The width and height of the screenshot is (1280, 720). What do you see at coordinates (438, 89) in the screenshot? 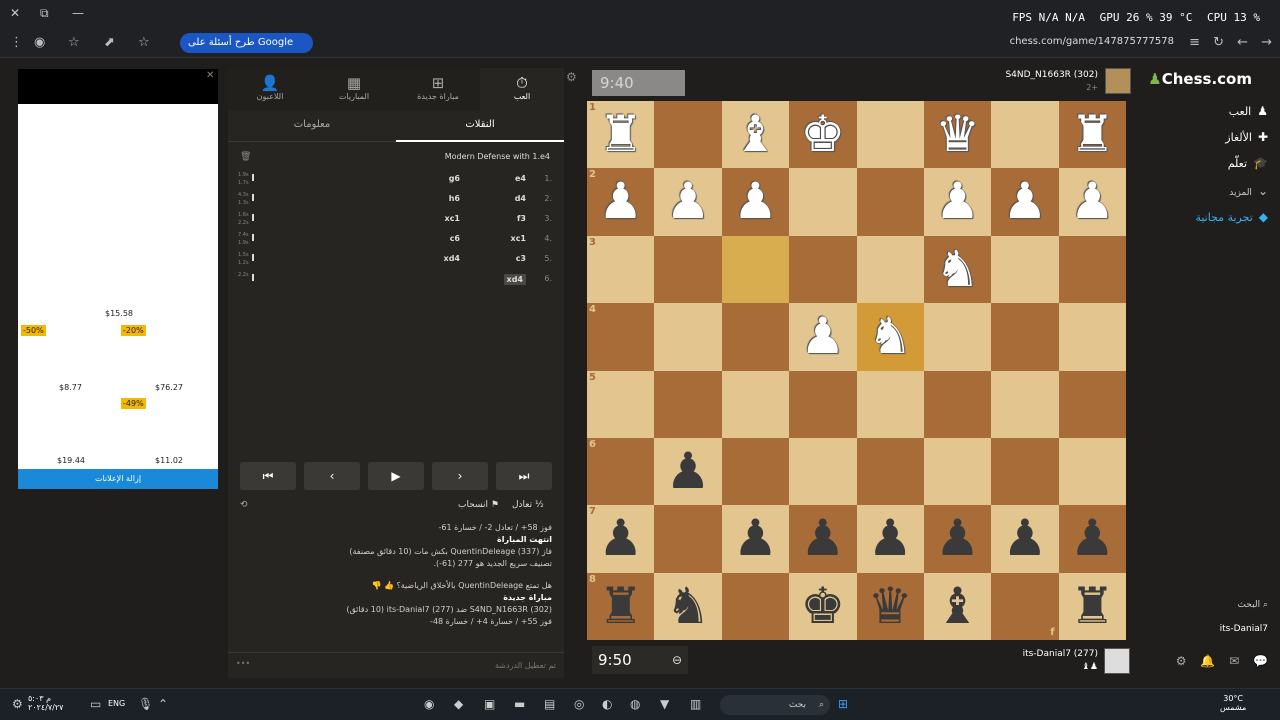
I see `tab-new-game: ⊞ مباراة جديدة` at bounding box center [438, 89].